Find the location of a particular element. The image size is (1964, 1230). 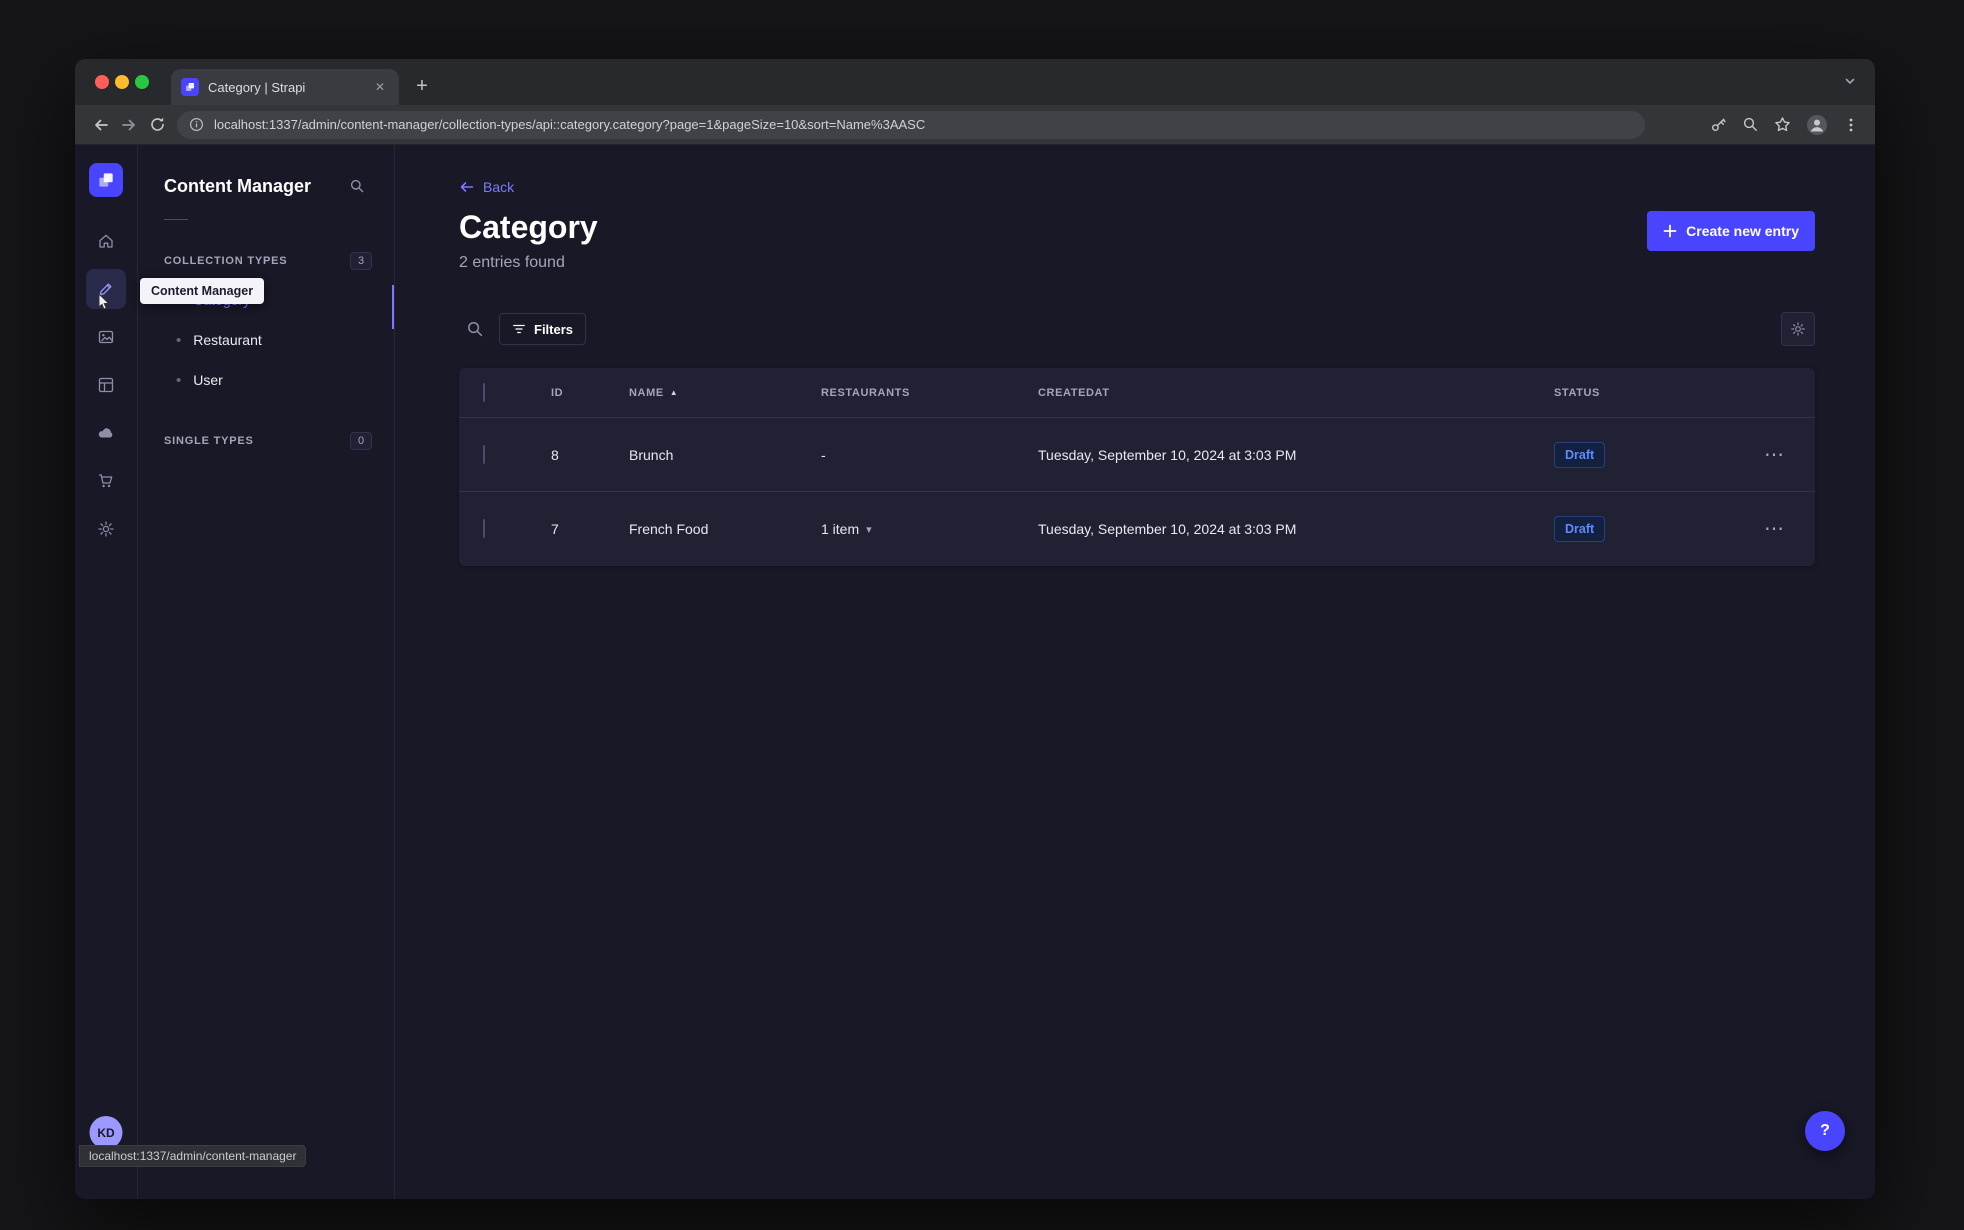

column-header-name-label: NAME is located at coordinates (646, 392).